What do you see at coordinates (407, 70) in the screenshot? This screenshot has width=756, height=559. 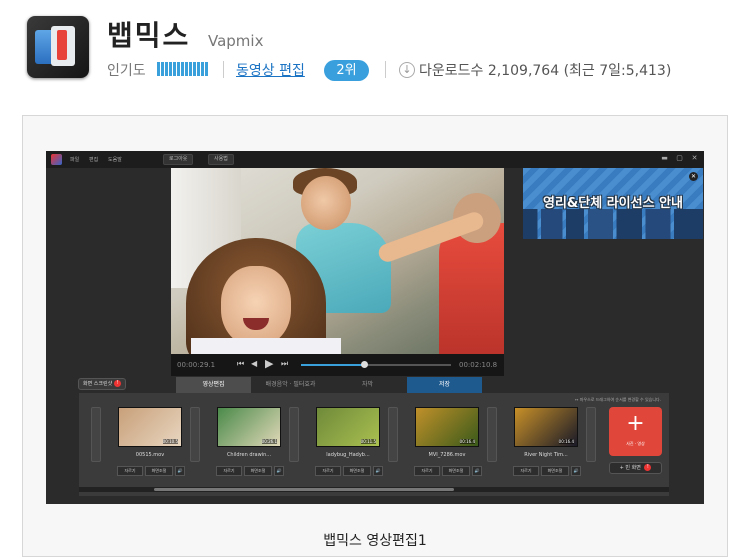 I see `download-icon: ↓` at bounding box center [407, 70].